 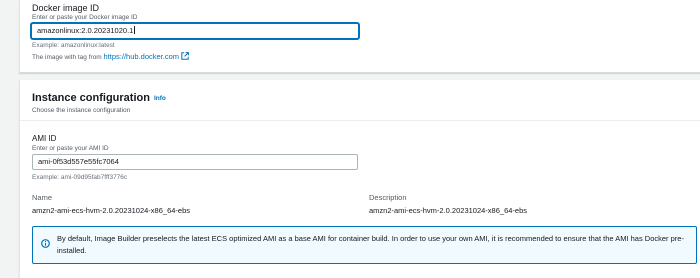 What do you see at coordinates (185, 56) in the screenshot?
I see `external-link-icon` at bounding box center [185, 56].